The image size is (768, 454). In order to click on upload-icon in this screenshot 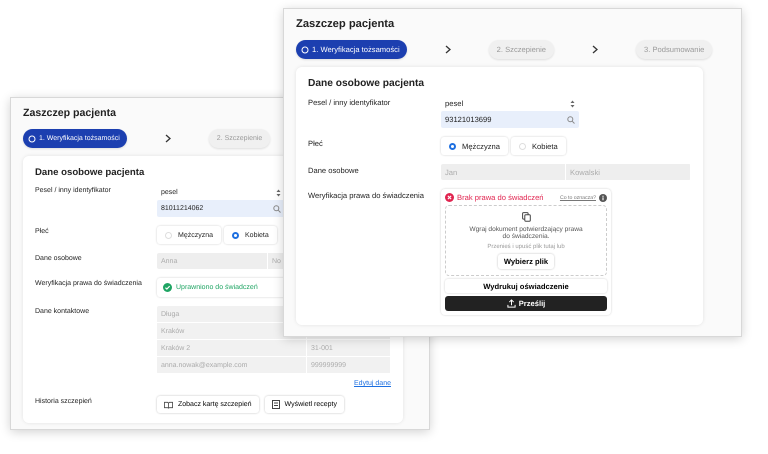, I will do `click(511, 303)`.